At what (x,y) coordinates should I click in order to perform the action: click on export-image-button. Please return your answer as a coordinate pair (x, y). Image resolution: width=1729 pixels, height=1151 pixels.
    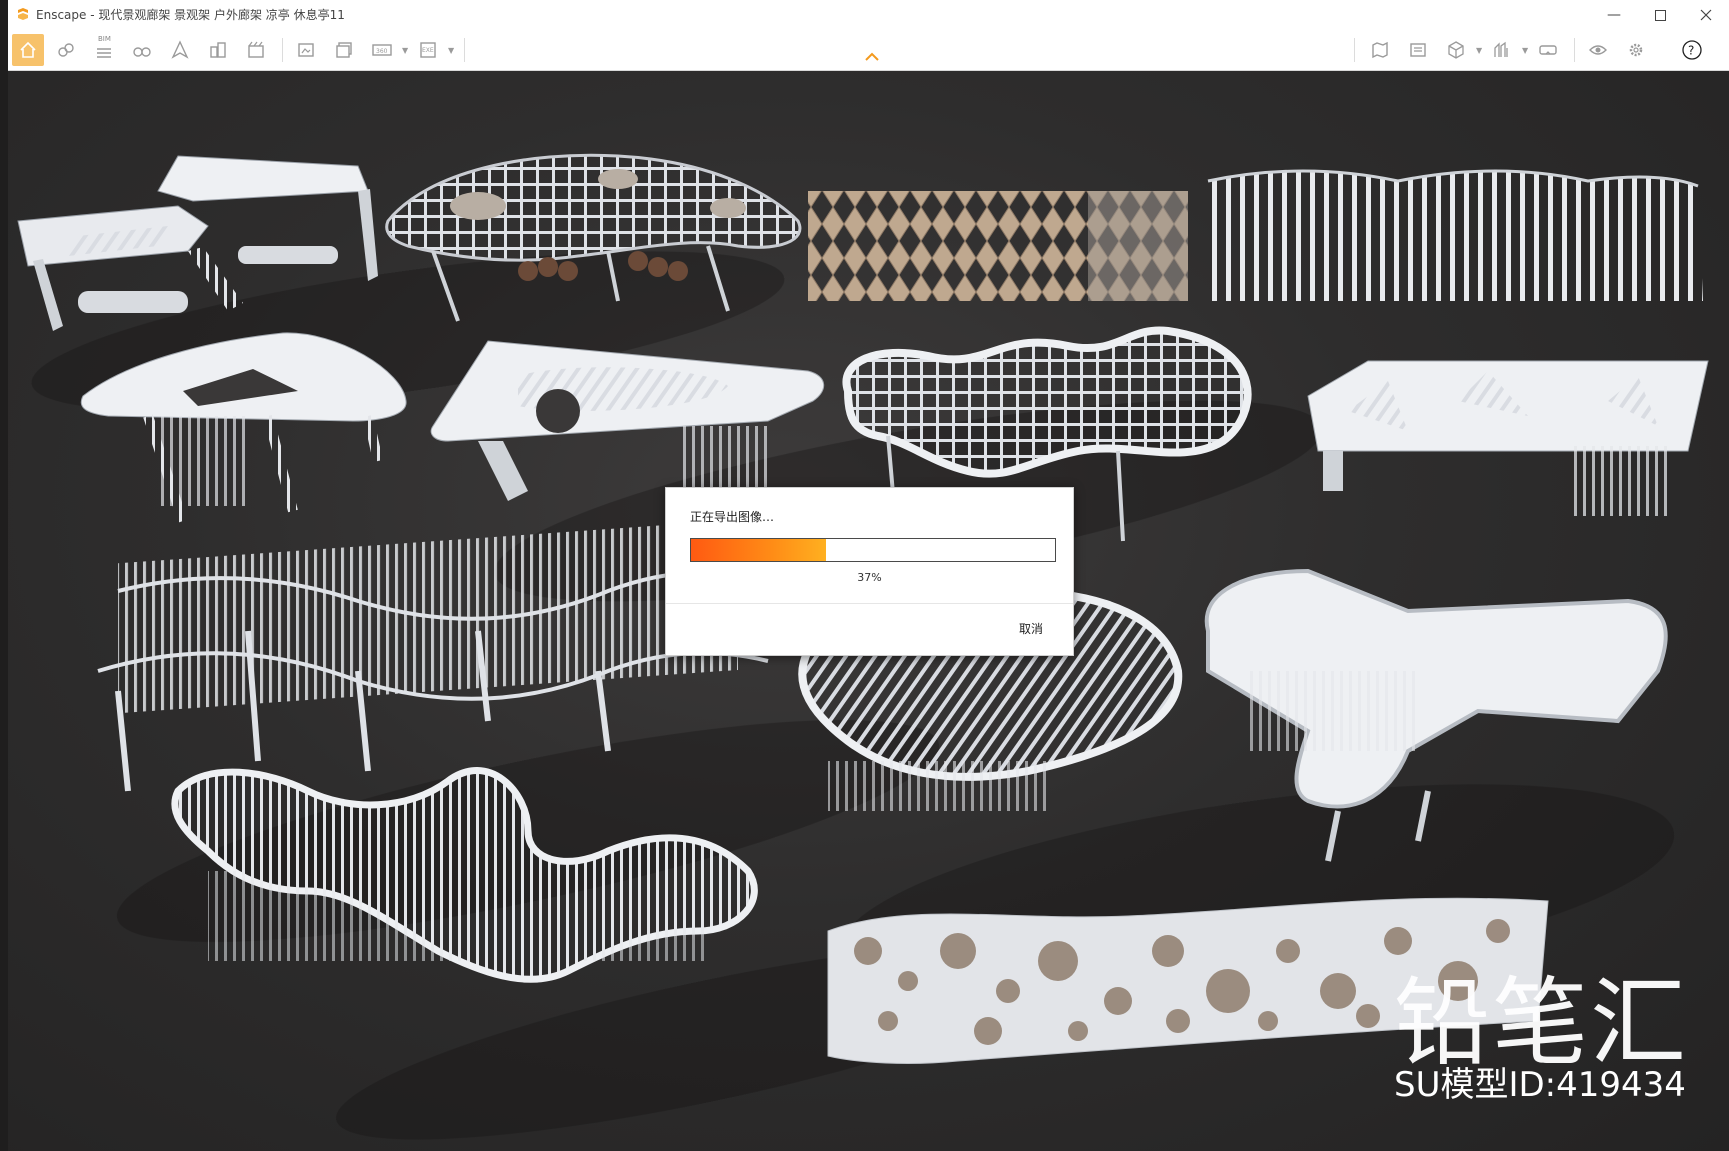
    Looking at the image, I should click on (306, 50).